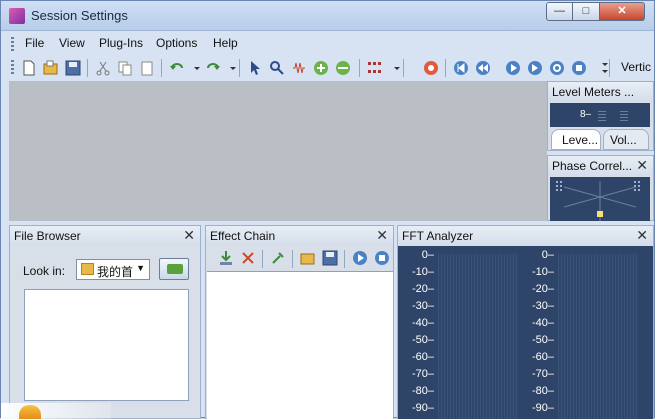  Describe the element at coordinates (194, 68) in the screenshot. I see `undo-dropdown-icon` at that location.